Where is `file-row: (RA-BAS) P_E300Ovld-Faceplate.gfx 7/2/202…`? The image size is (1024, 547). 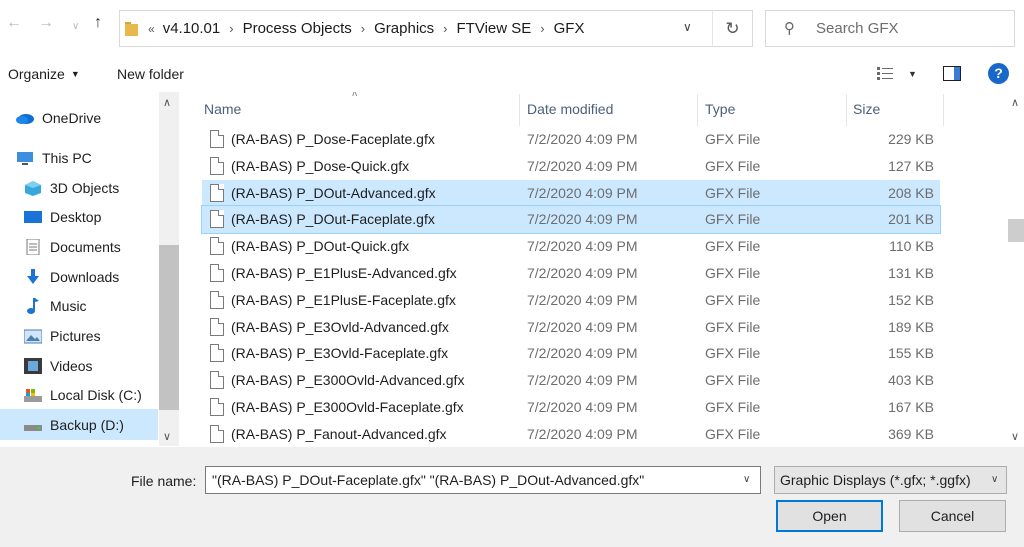
file-row: (RA-BAS) P_E300Ovld-Faceplate.gfx 7/2/202… is located at coordinates (571, 407).